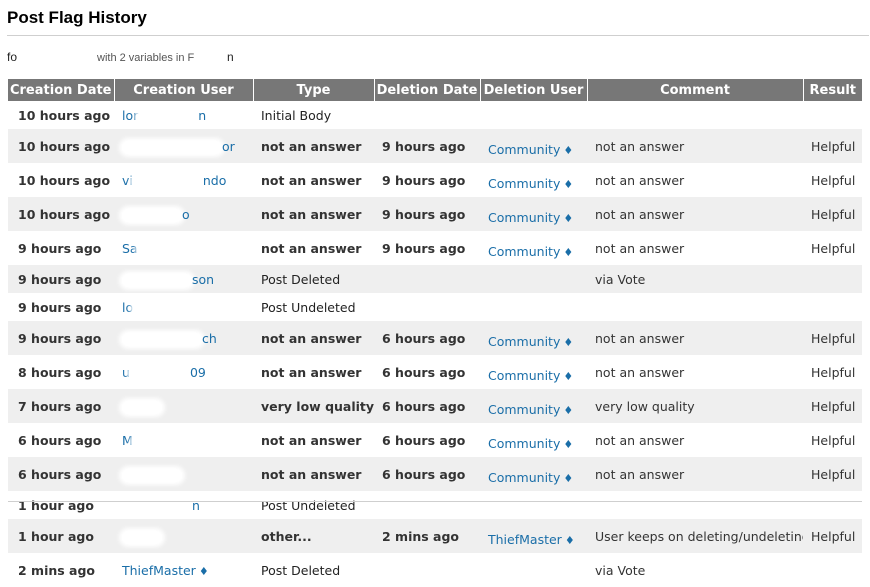  Describe the element at coordinates (183, 248) in the screenshot. I see `creation-user-link: Sa` at that location.